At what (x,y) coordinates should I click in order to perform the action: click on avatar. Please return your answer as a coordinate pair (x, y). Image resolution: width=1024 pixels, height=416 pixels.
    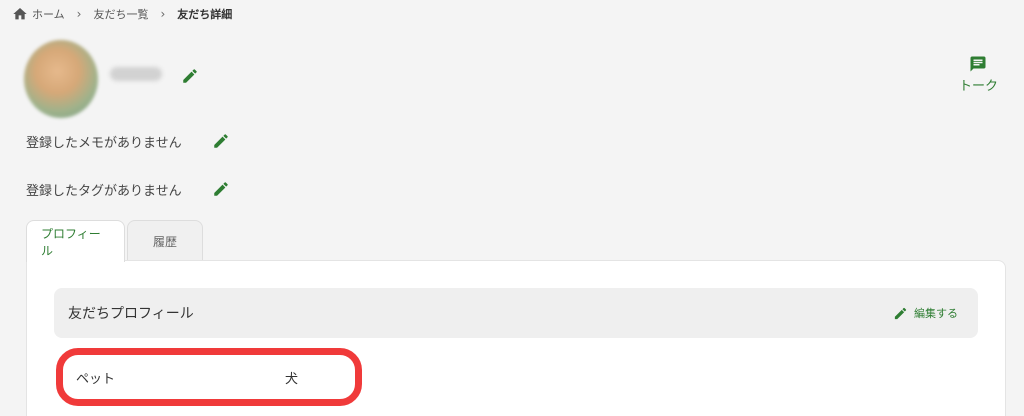
    Looking at the image, I should click on (61, 79).